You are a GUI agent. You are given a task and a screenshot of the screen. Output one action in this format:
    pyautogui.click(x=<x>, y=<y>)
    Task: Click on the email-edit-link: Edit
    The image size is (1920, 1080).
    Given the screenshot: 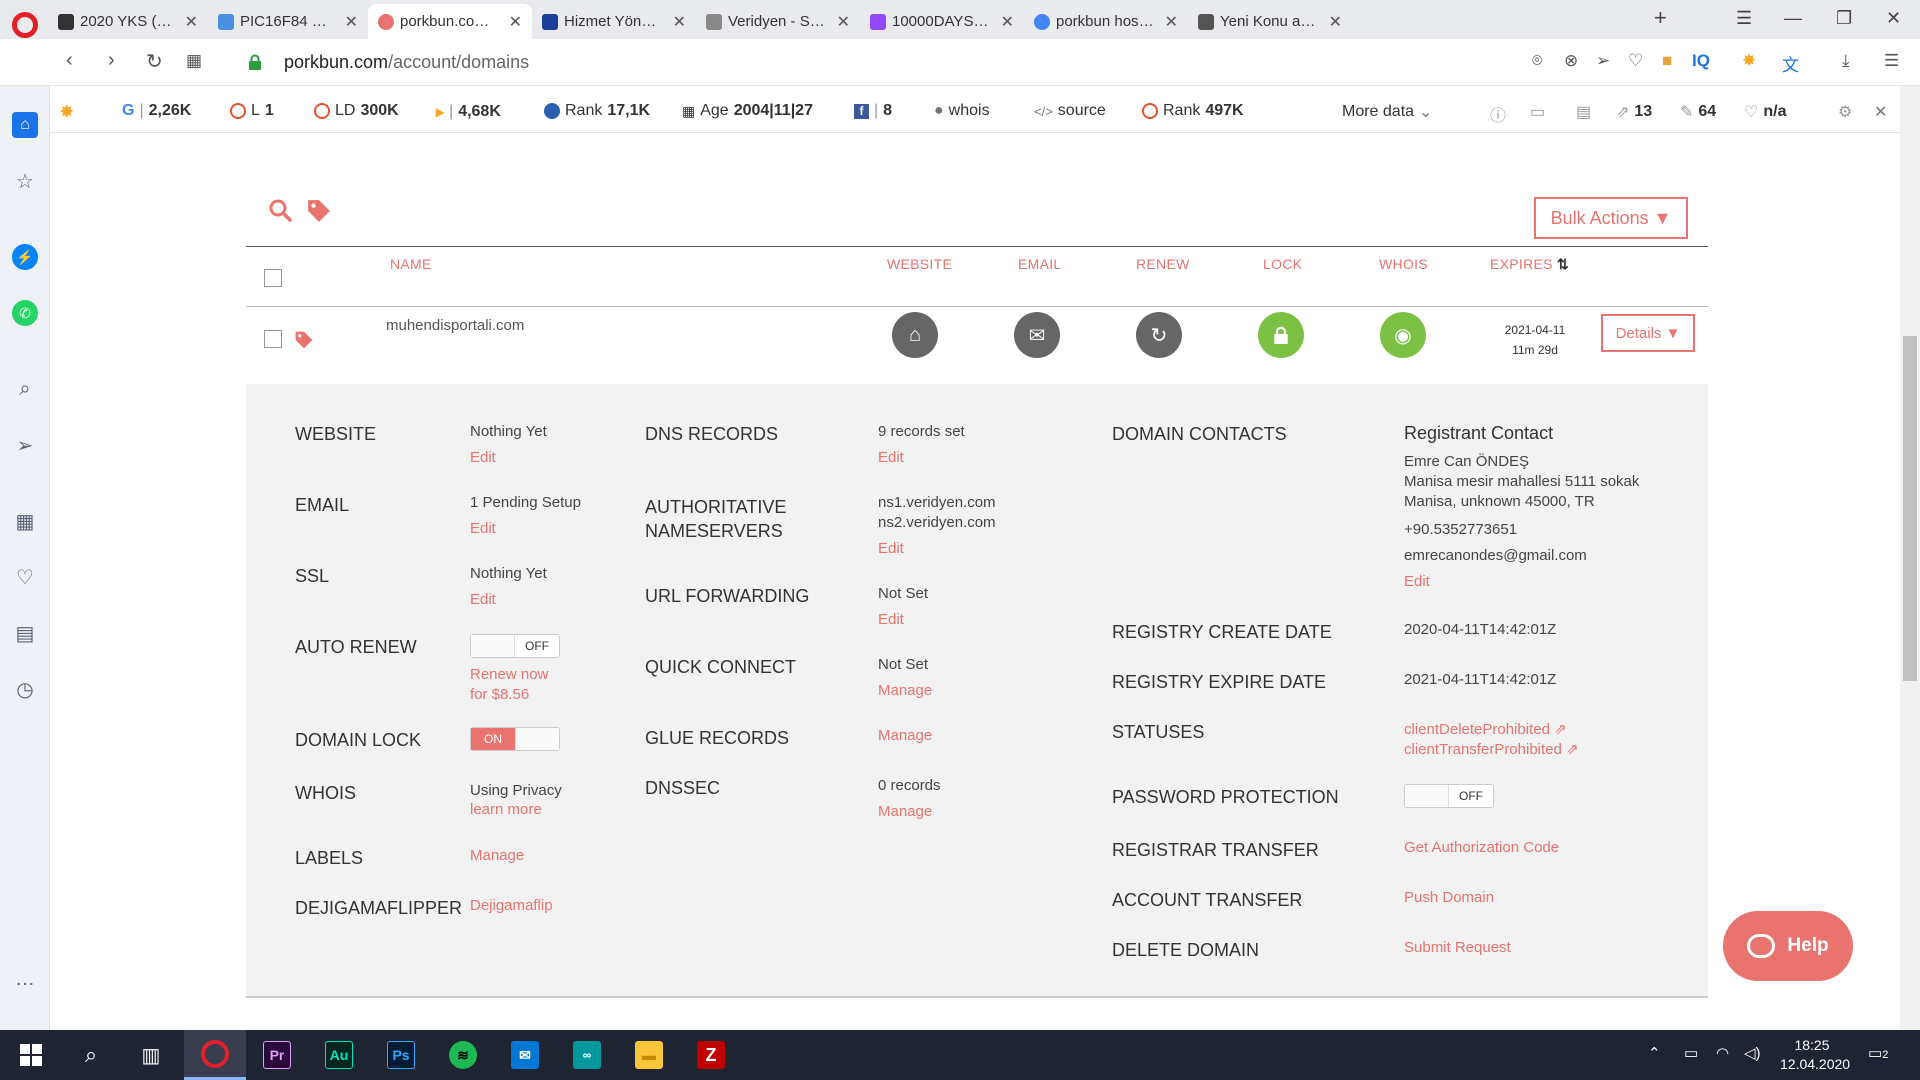 What is the action you would take?
    pyautogui.click(x=483, y=529)
    